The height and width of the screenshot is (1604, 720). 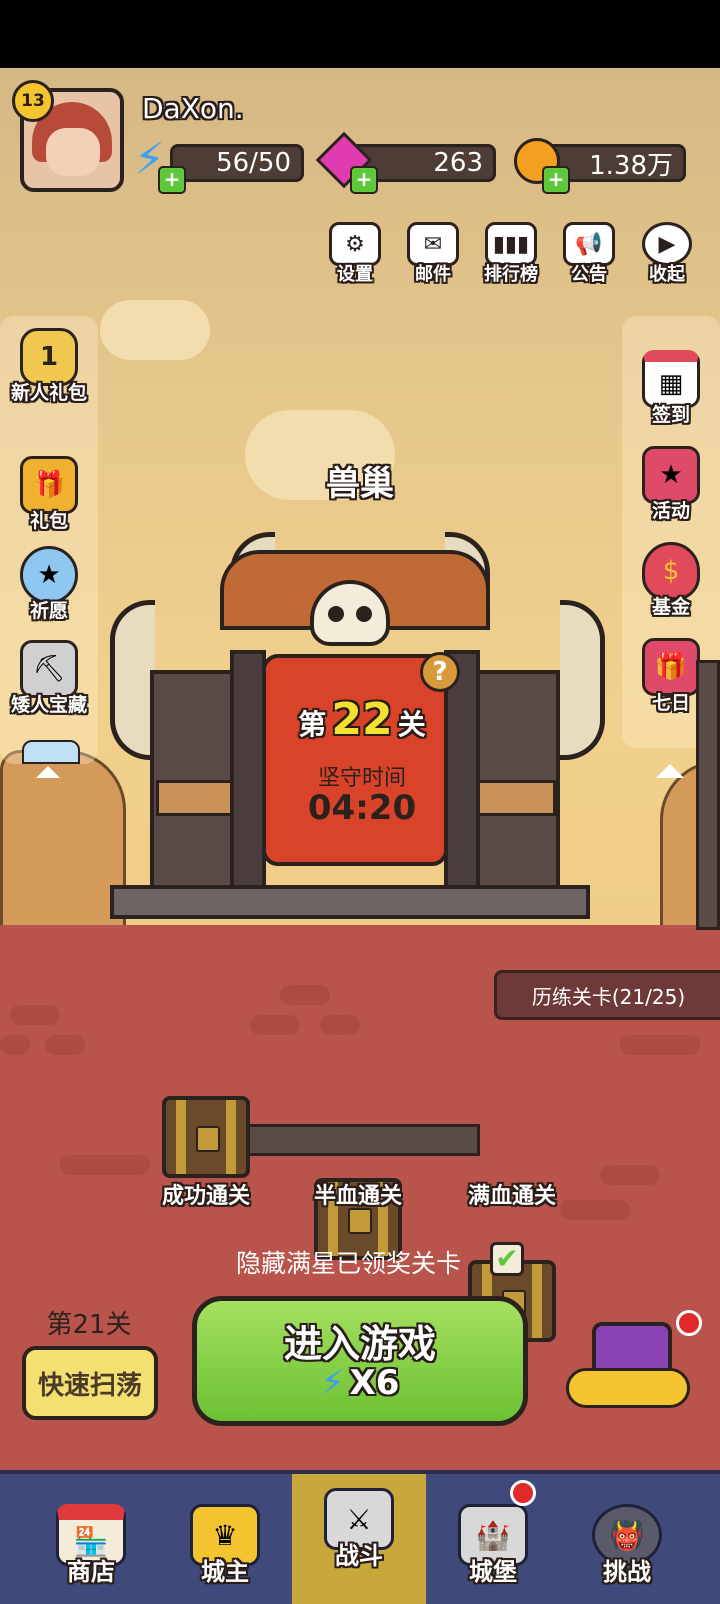 What do you see at coordinates (312, 724) in the screenshot?
I see `stage-prefix: 第` at bounding box center [312, 724].